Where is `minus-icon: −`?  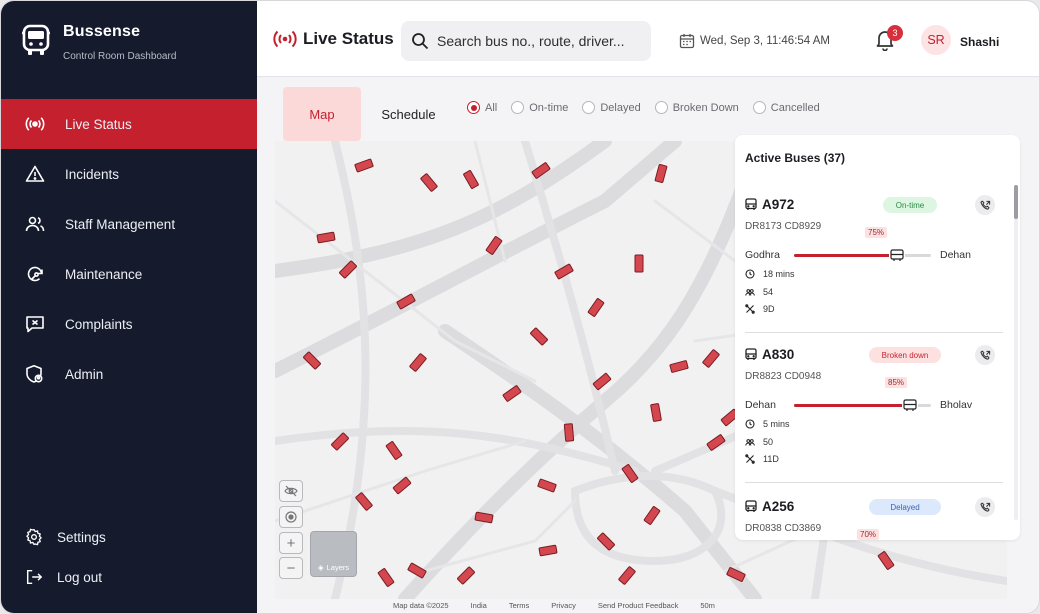 minus-icon: − is located at coordinates (291, 568).